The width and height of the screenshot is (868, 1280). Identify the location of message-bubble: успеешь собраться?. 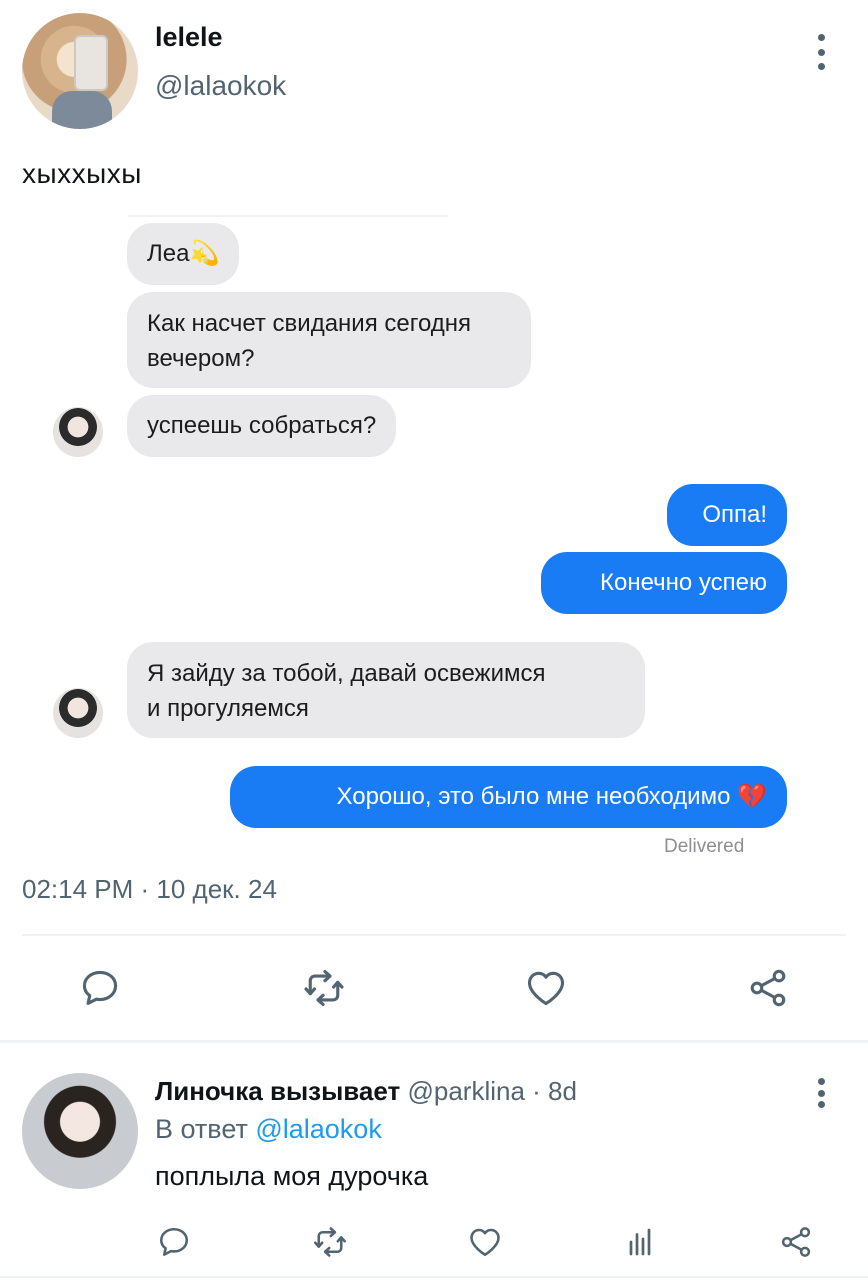
(262, 426).